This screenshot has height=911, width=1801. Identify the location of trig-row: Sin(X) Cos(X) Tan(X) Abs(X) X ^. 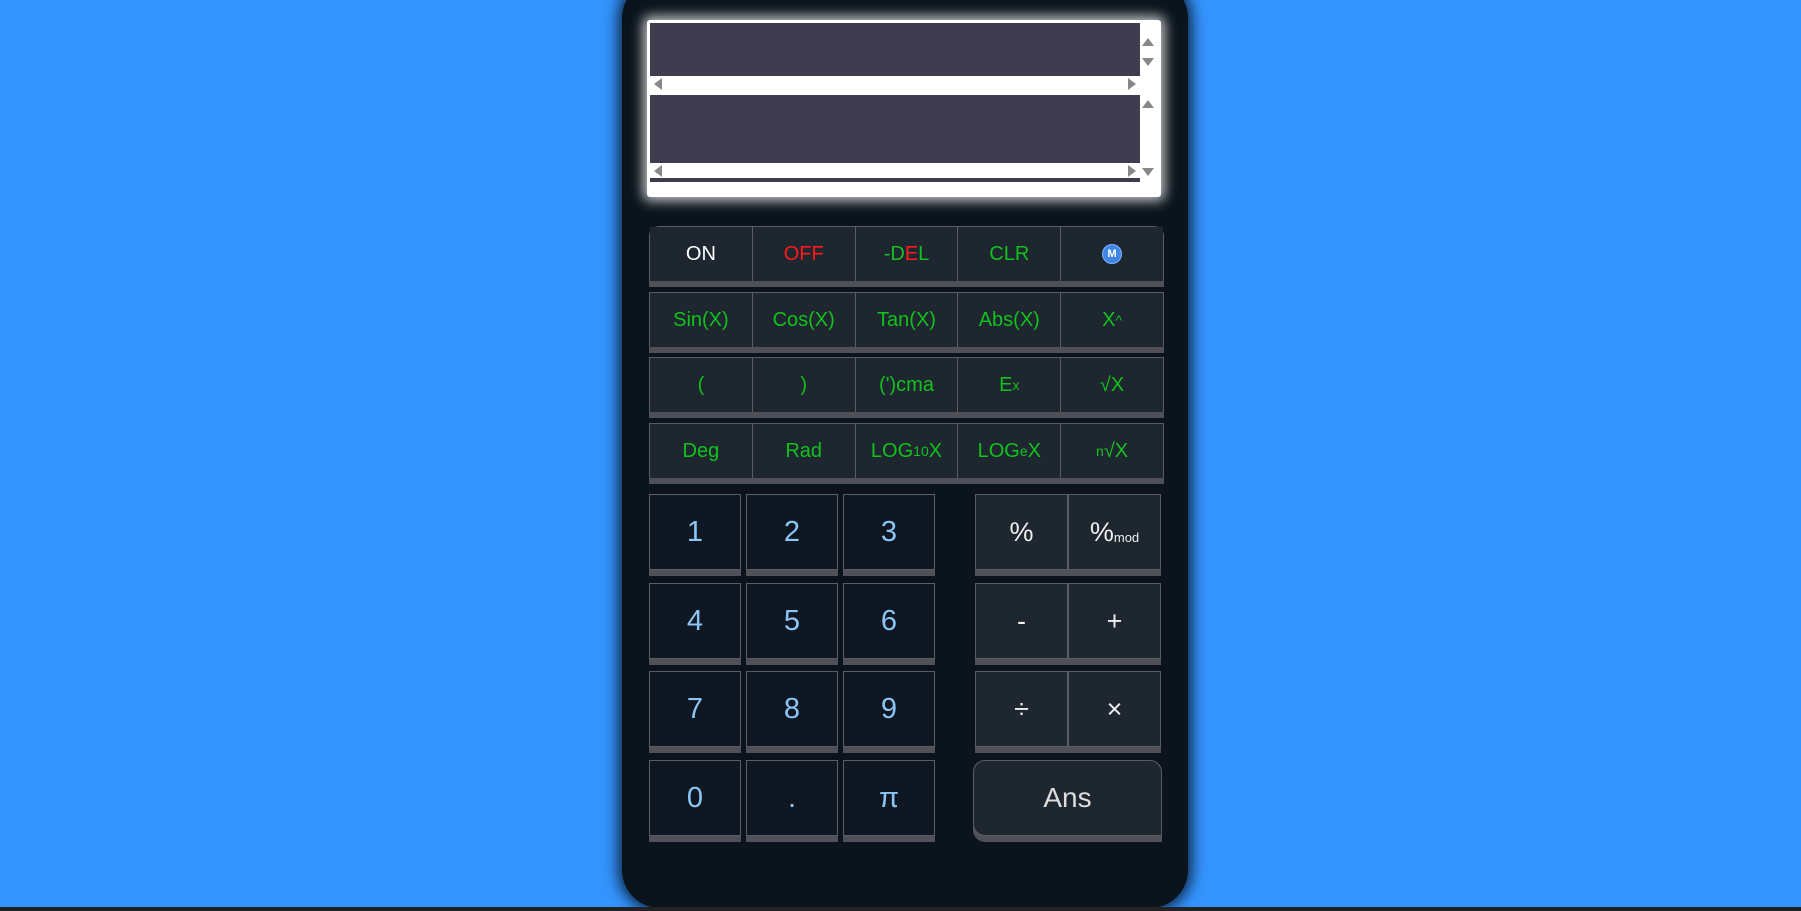
(906, 319).